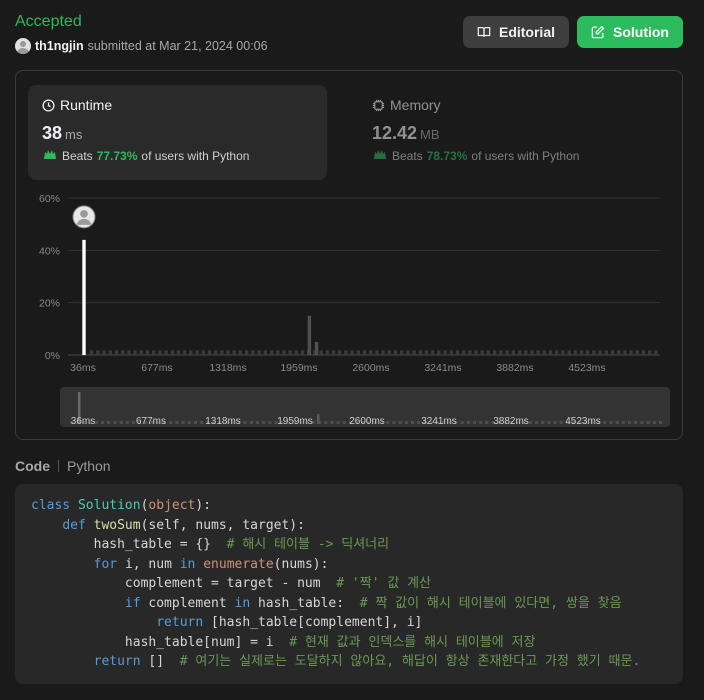 The image size is (704, 700). Describe the element at coordinates (442, 368) in the screenshot. I see `x-tick-label: 3241ms` at that location.